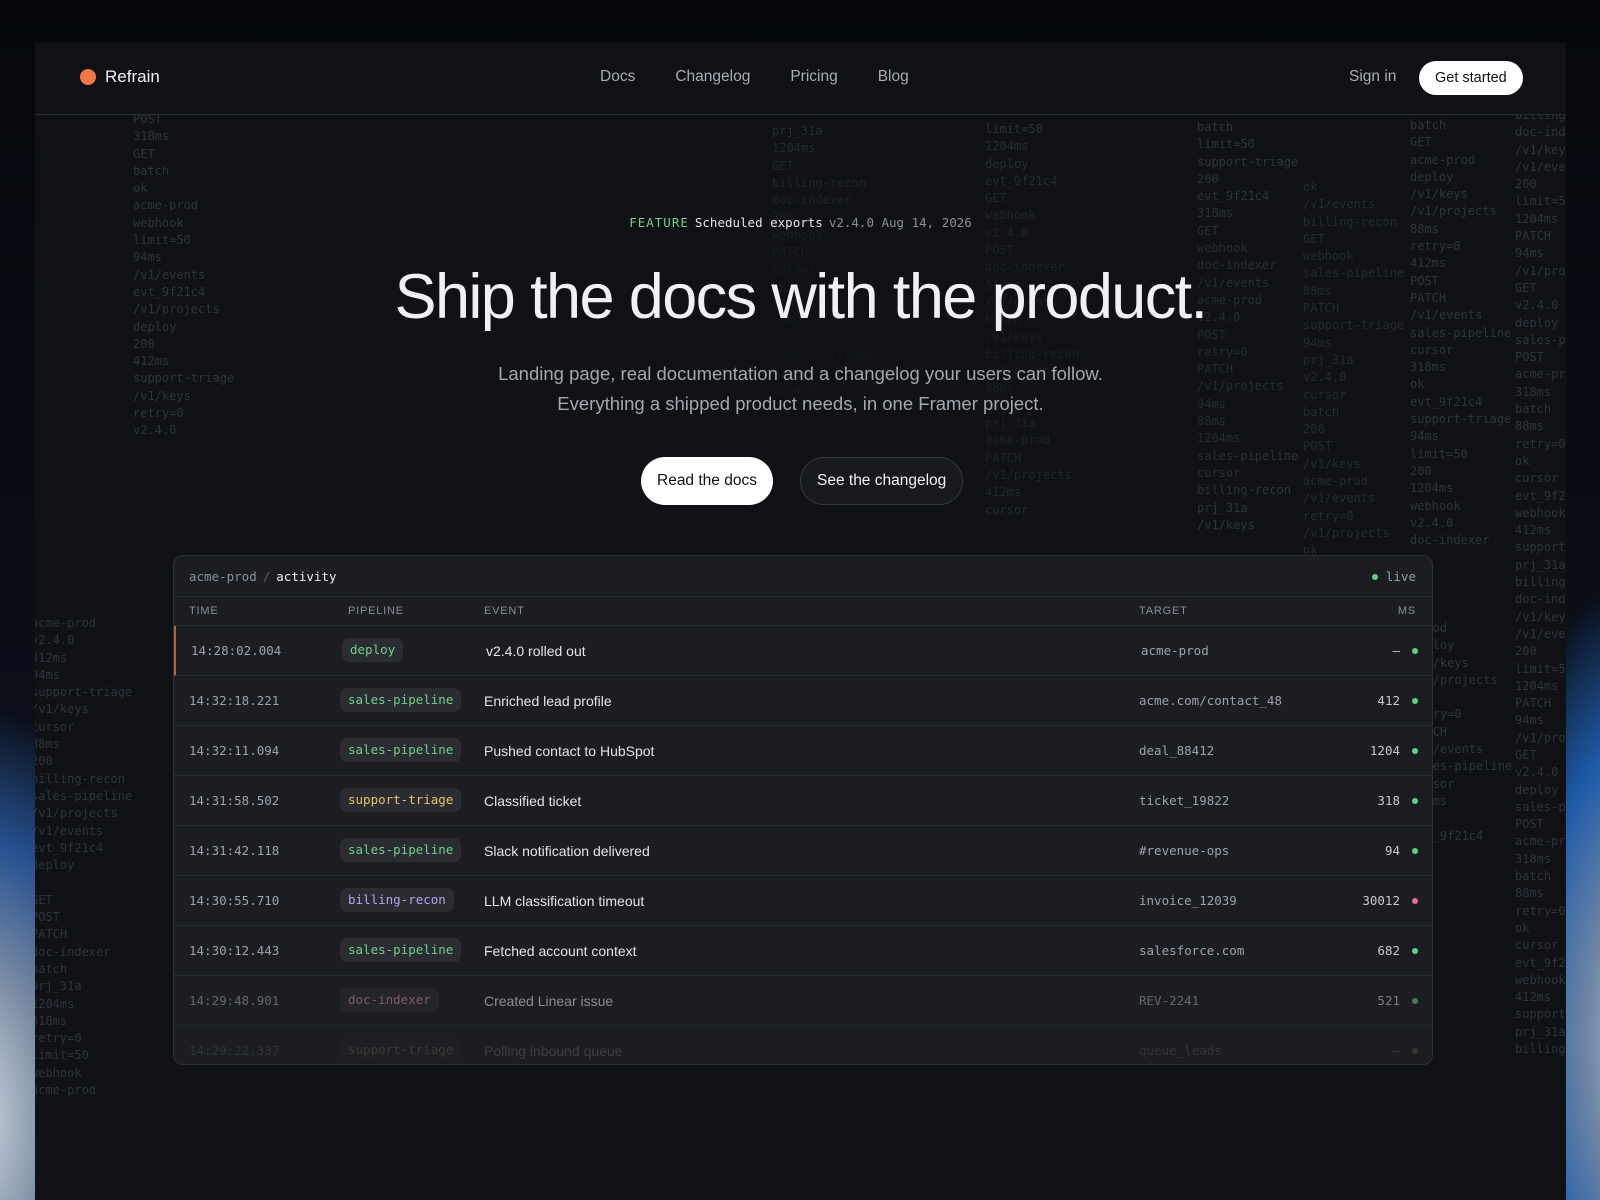 The image size is (1600, 1200). Describe the element at coordinates (132, 76) in the screenshot. I see `brand-name: Refrain` at that location.